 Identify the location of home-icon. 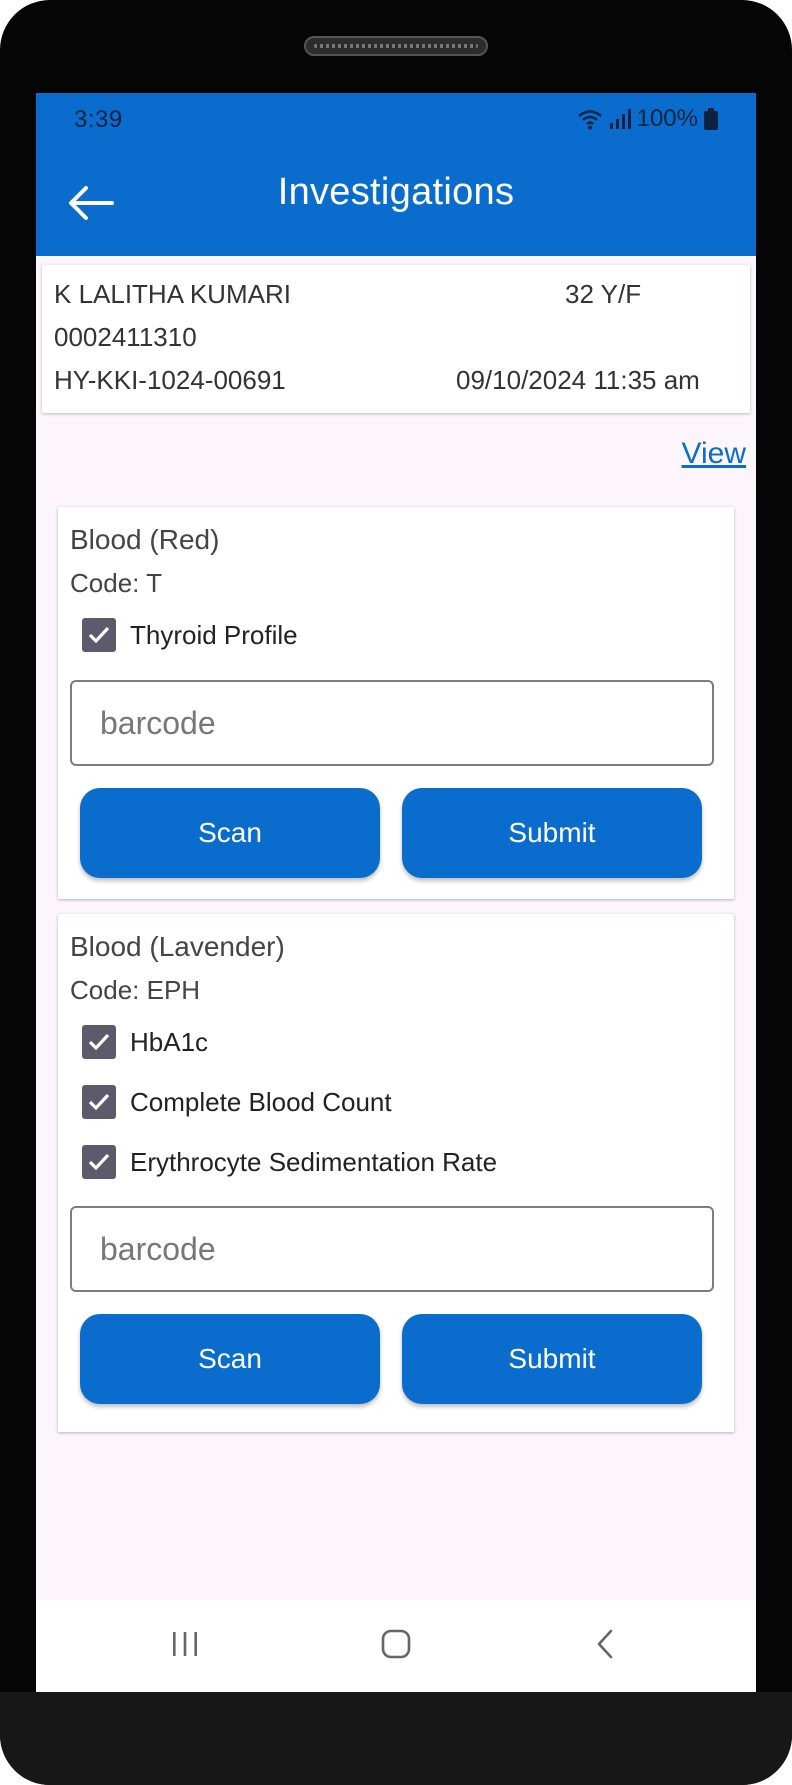
(396, 1644).